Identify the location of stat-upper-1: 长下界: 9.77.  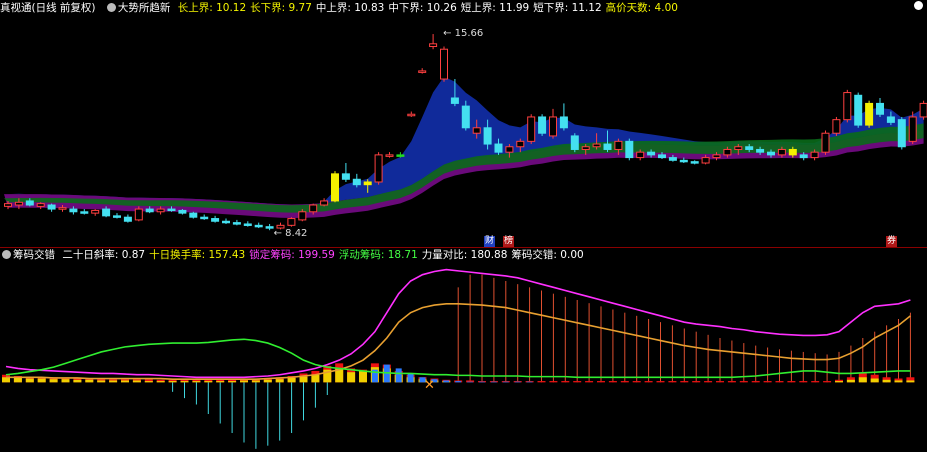
(281, 8).